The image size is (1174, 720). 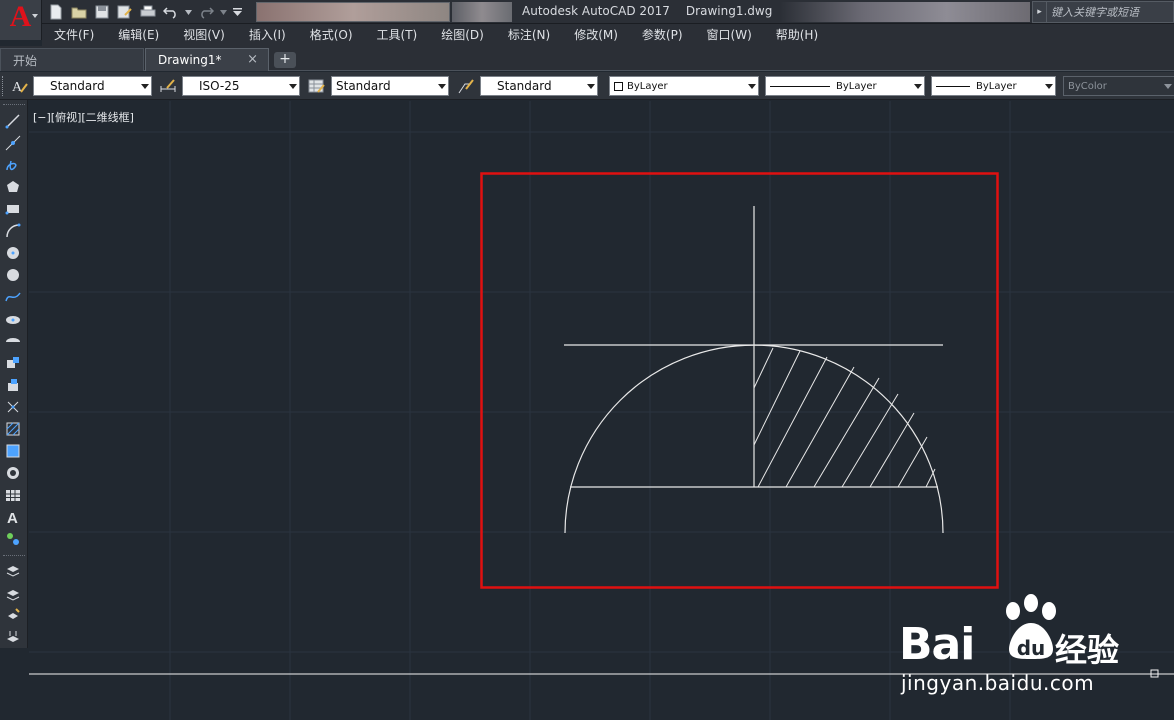 I want to click on menu-parametric: 参数(P), so click(x=662, y=35).